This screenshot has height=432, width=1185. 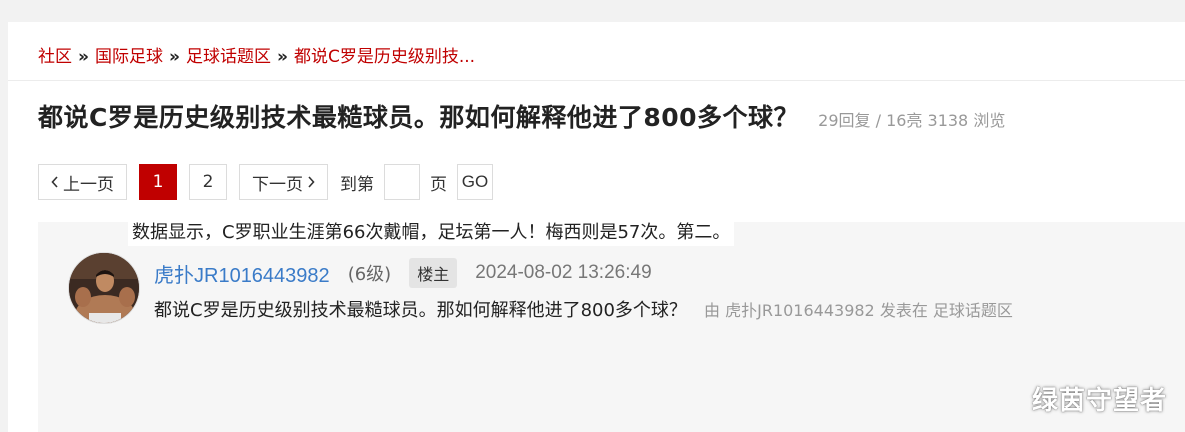 What do you see at coordinates (1099, 401) in the screenshot?
I see `watermark: 绿茵守望者` at bounding box center [1099, 401].